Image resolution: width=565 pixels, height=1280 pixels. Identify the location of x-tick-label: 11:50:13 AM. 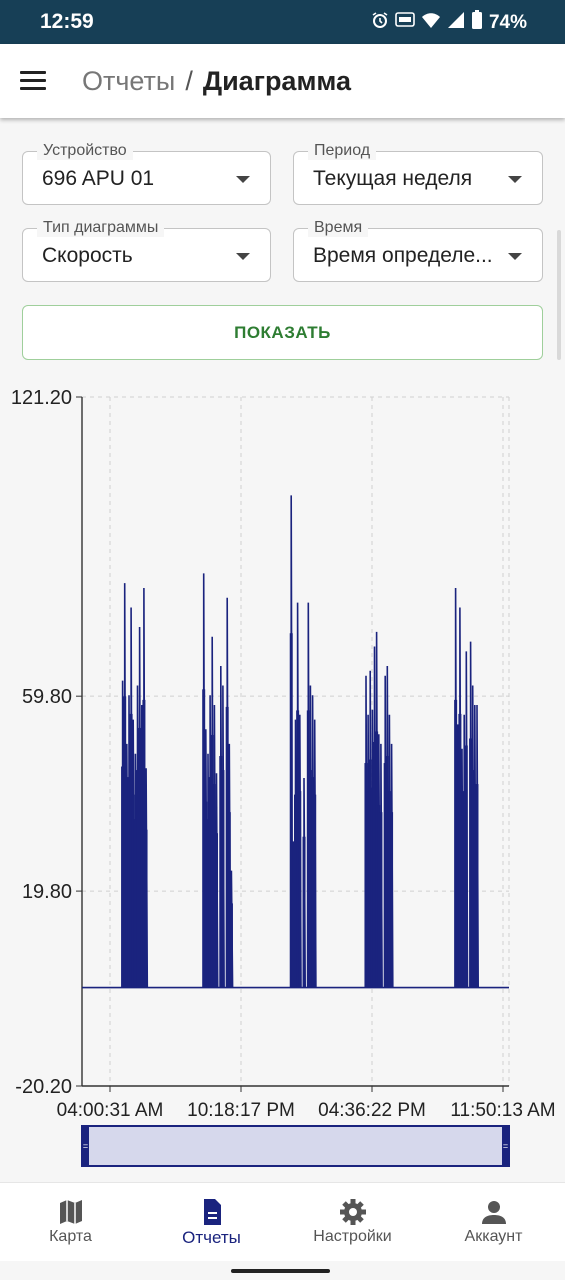
(502, 1110).